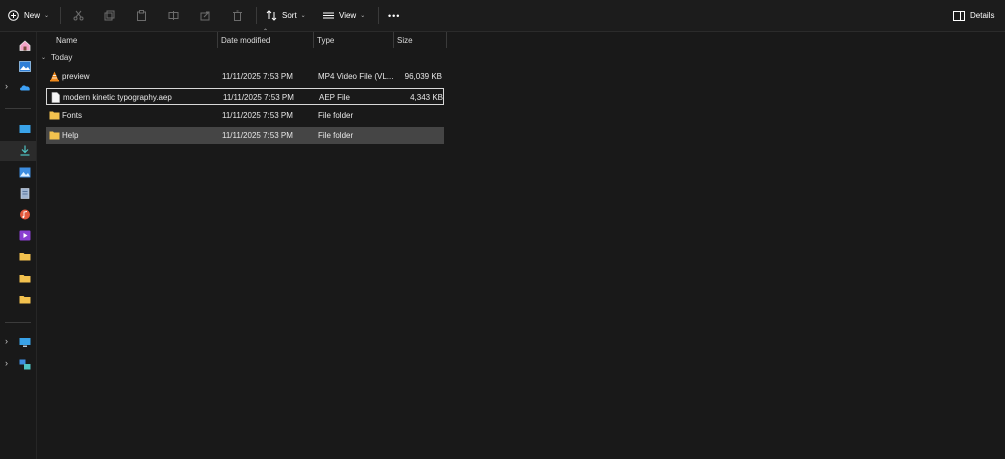 The image size is (1005, 459). Describe the element at coordinates (25, 129) in the screenshot. I see `desktop-icon` at that location.